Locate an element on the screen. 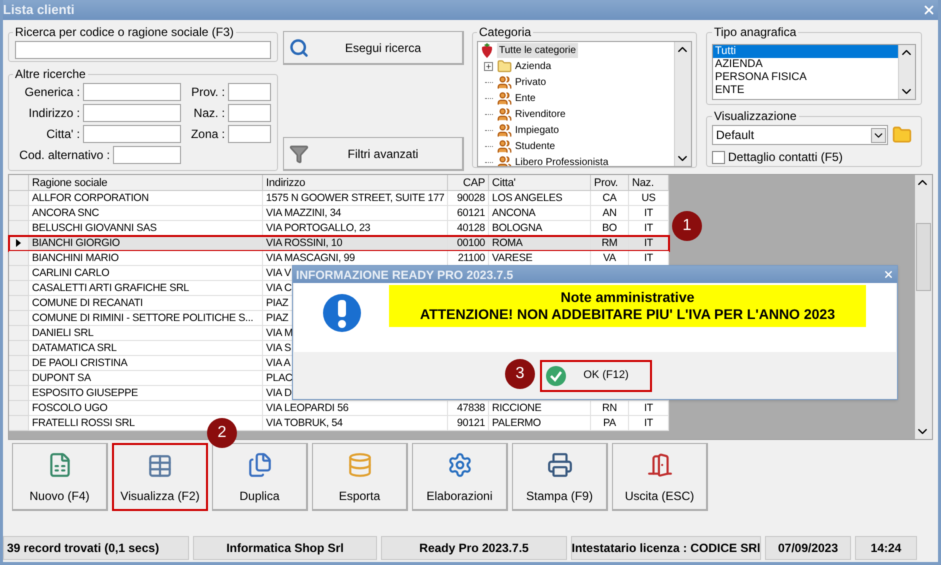 The image size is (941, 565). table-cell: 90121 is located at coordinates (471, 423).